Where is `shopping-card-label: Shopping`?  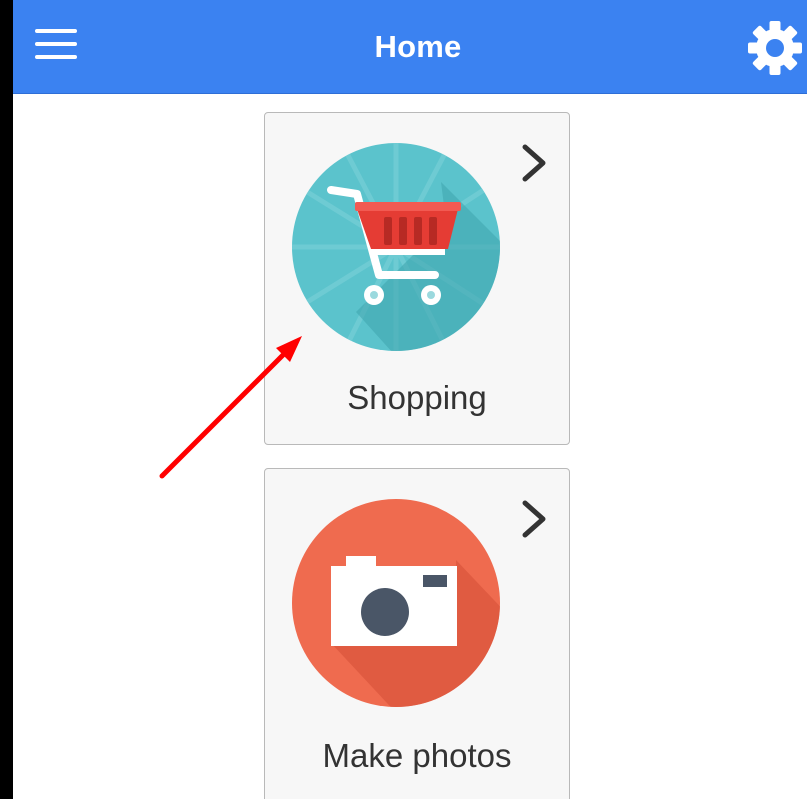
shopping-card-label: Shopping is located at coordinates (417, 397).